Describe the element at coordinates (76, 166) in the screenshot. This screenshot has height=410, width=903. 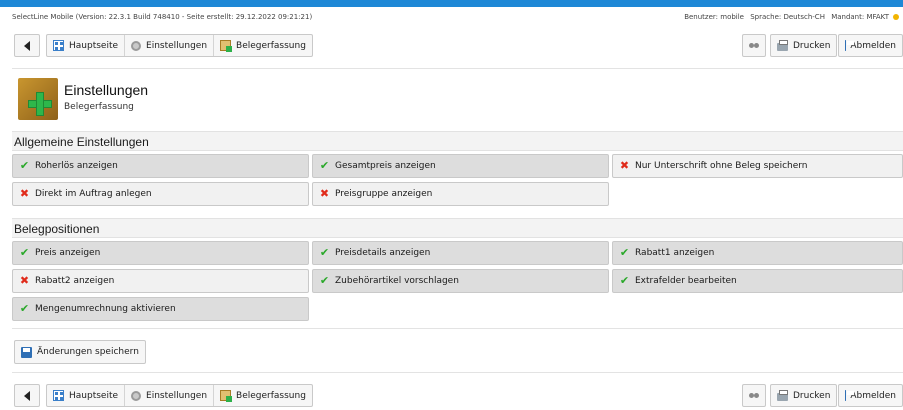
I see `option-label: Roherlös anzeigen` at that location.